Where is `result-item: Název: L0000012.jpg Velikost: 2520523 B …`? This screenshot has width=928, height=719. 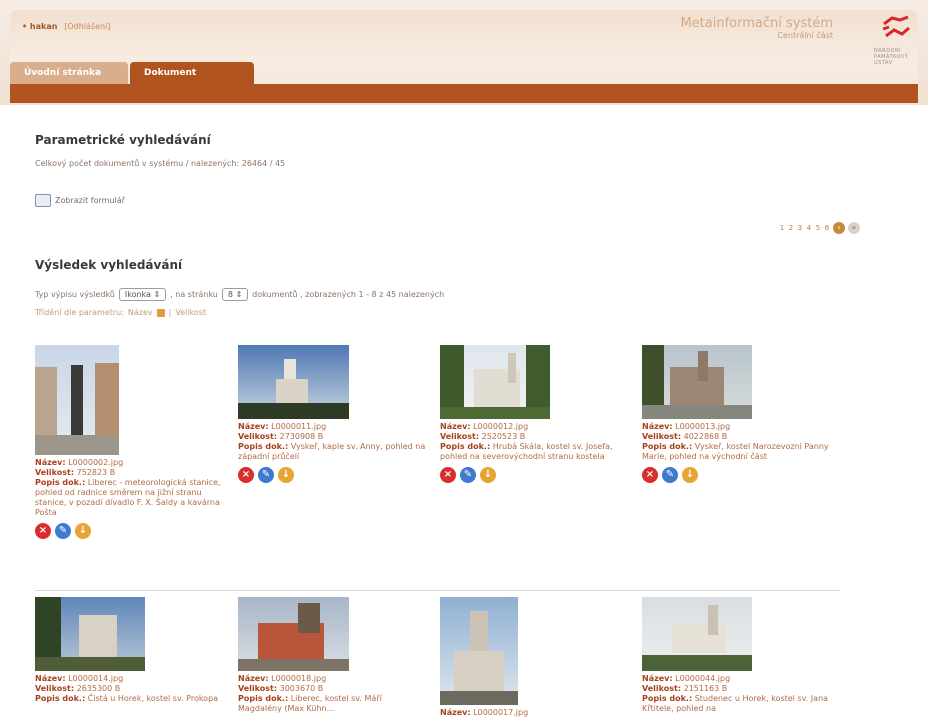
result-item: Název: L0000012.jpg Velikost: 2520523 B … is located at coordinates (535, 414).